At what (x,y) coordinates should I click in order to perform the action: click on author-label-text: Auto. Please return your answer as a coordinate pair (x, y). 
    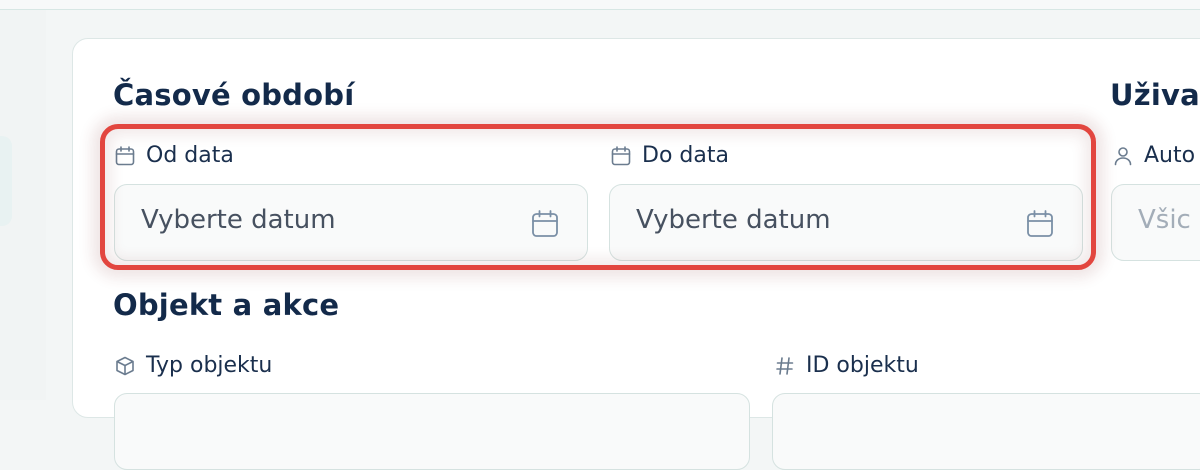
    Looking at the image, I should click on (1170, 155).